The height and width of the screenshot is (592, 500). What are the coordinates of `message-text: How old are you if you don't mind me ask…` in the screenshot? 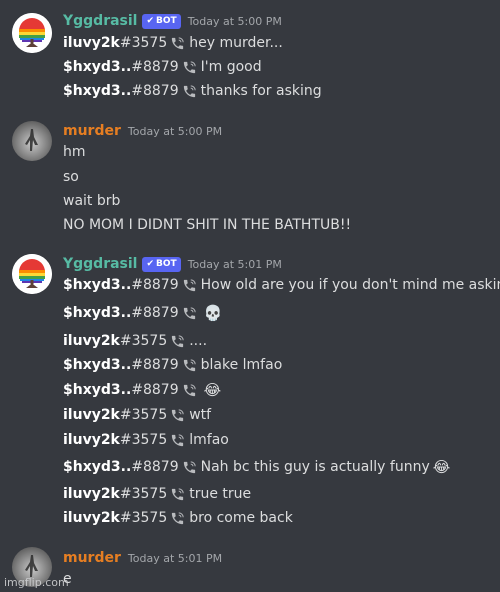 It's located at (350, 285).